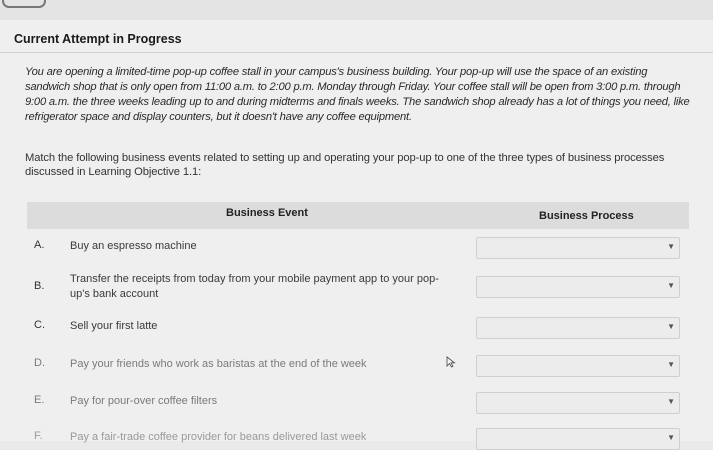 The height and width of the screenshot is (450, 713). Describe the element at coordinates (38, 436) in the screenshot. I see `row-letter: F.` at that location.